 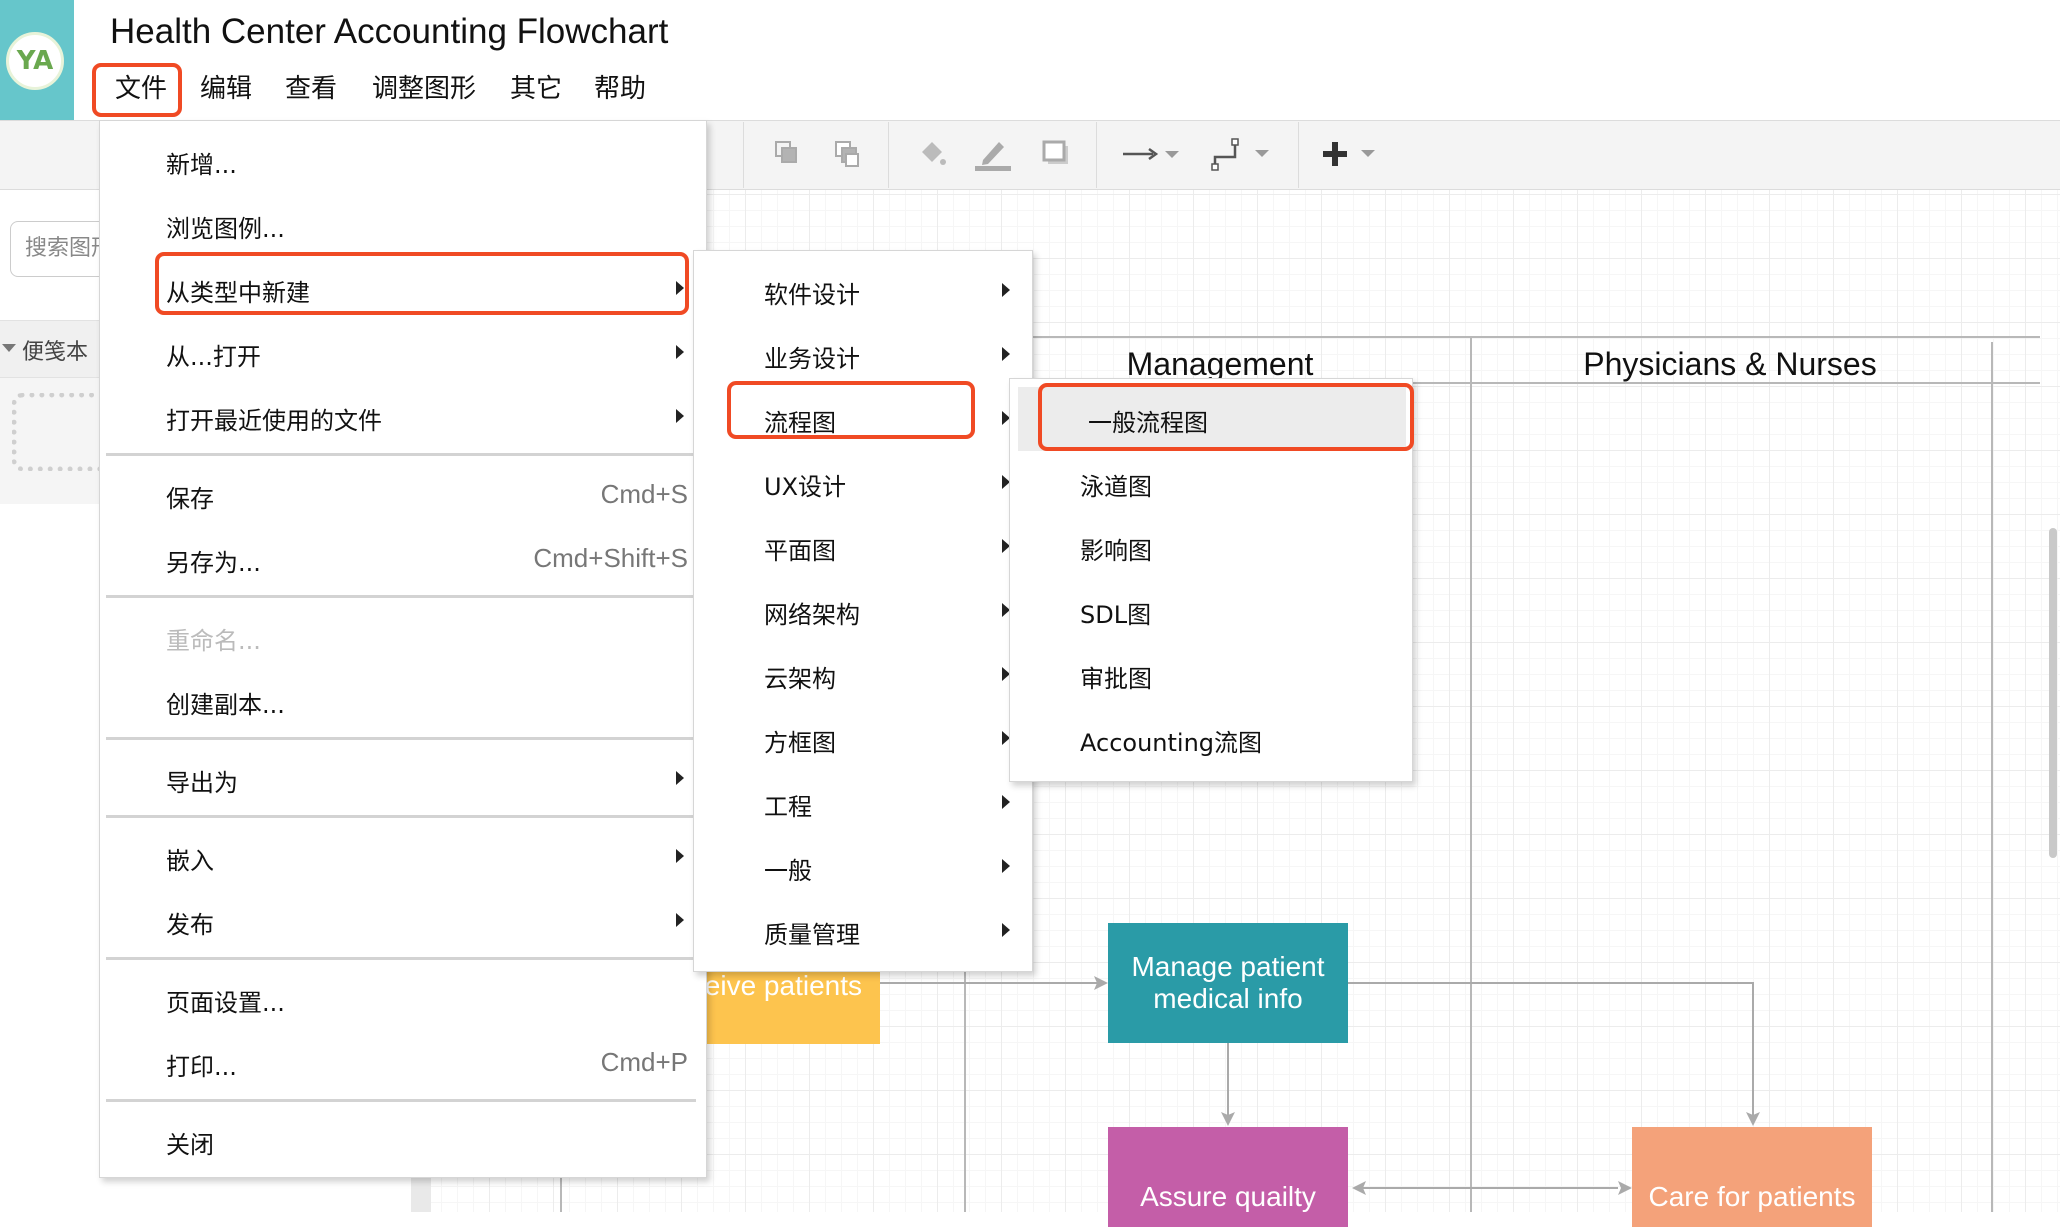 I want to click on menu-item-publish: 发布, so click(x=403, y=921).